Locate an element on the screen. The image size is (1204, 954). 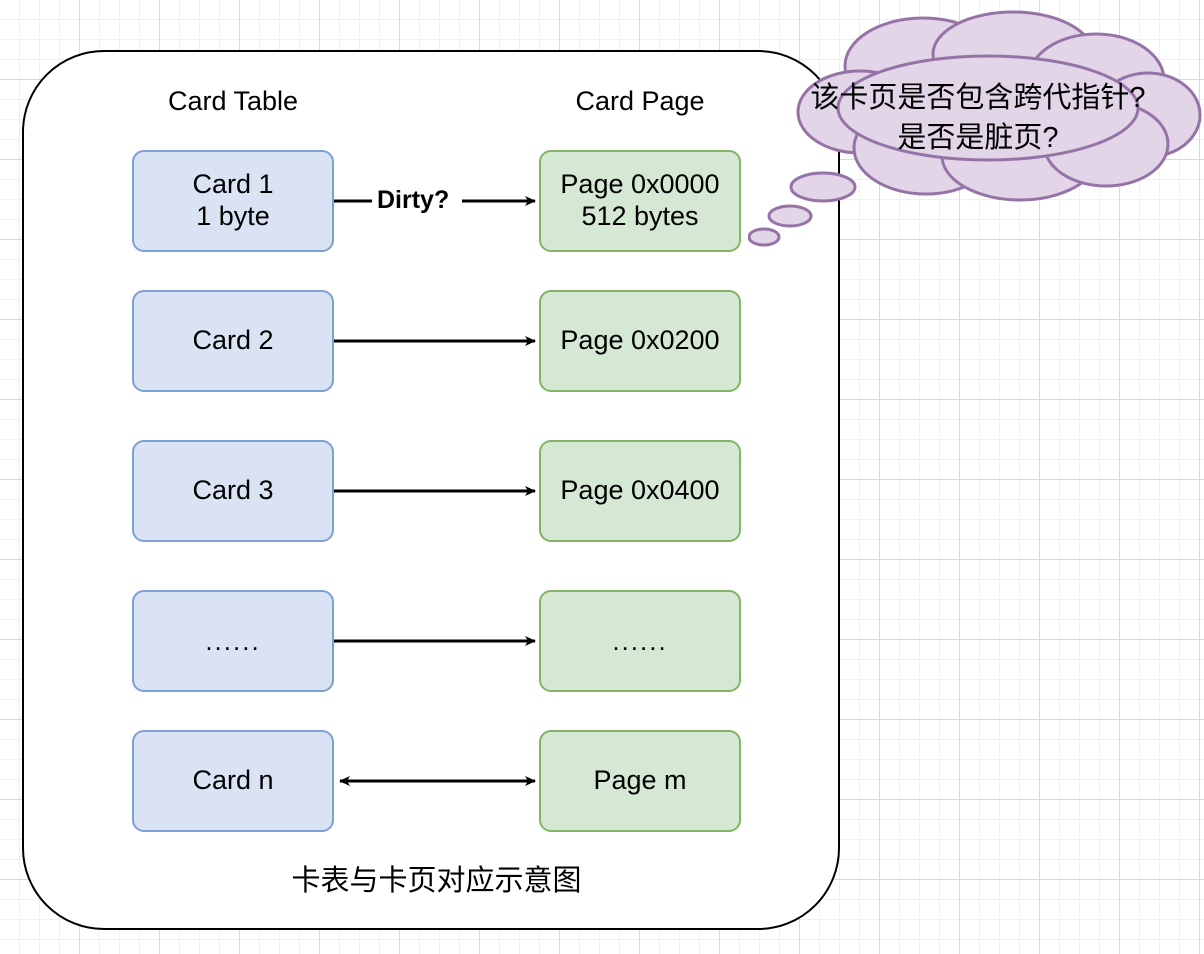
card-box-1: Card 1 1 byte is located at coordinates (233, 201).